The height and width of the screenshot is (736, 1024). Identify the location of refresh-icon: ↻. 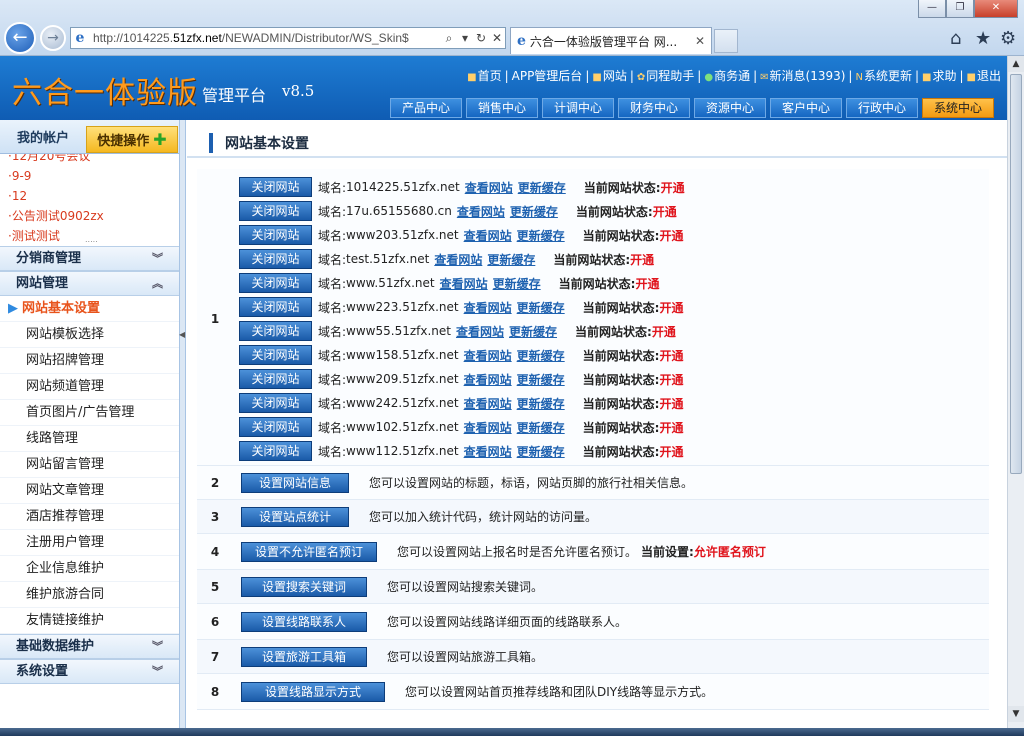
(481, 38).